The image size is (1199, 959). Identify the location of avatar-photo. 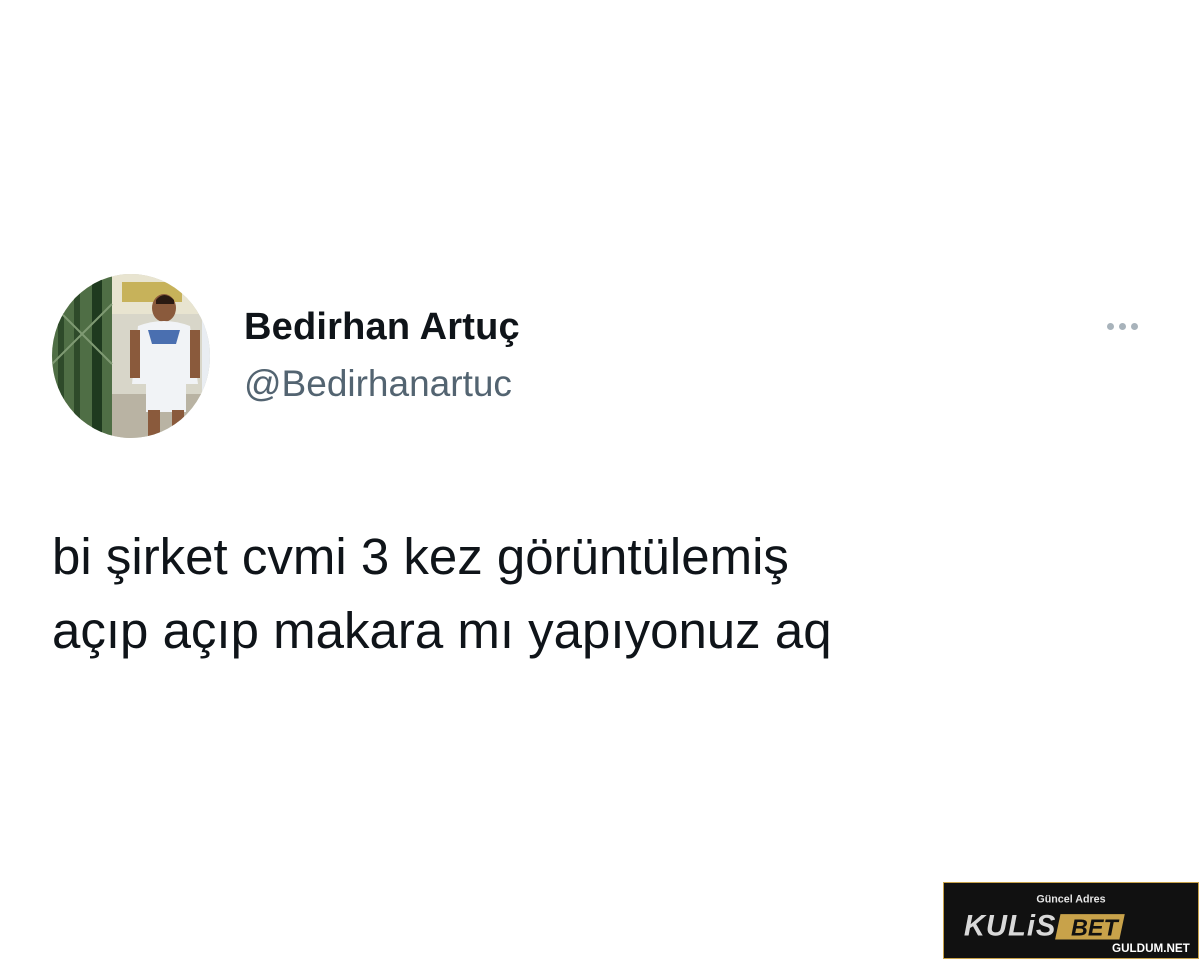
(131, 356).